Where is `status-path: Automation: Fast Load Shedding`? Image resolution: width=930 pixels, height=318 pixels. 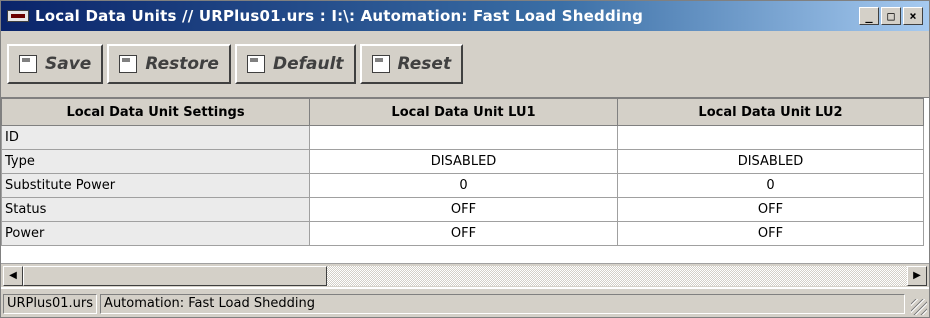 status-path: Automation: Fast Load Shedding is located at coordinates (502, 304).